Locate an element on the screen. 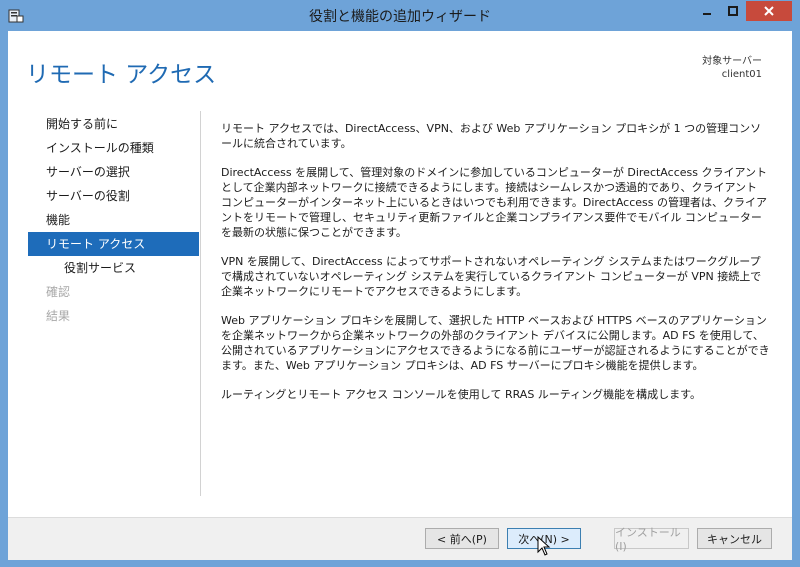 The width and height of the screenshot is (800, 567). wizard-footer: < 前へ(P) 次へ(N) > インストール(I) キャンセル is located at coordinates (400, 538).